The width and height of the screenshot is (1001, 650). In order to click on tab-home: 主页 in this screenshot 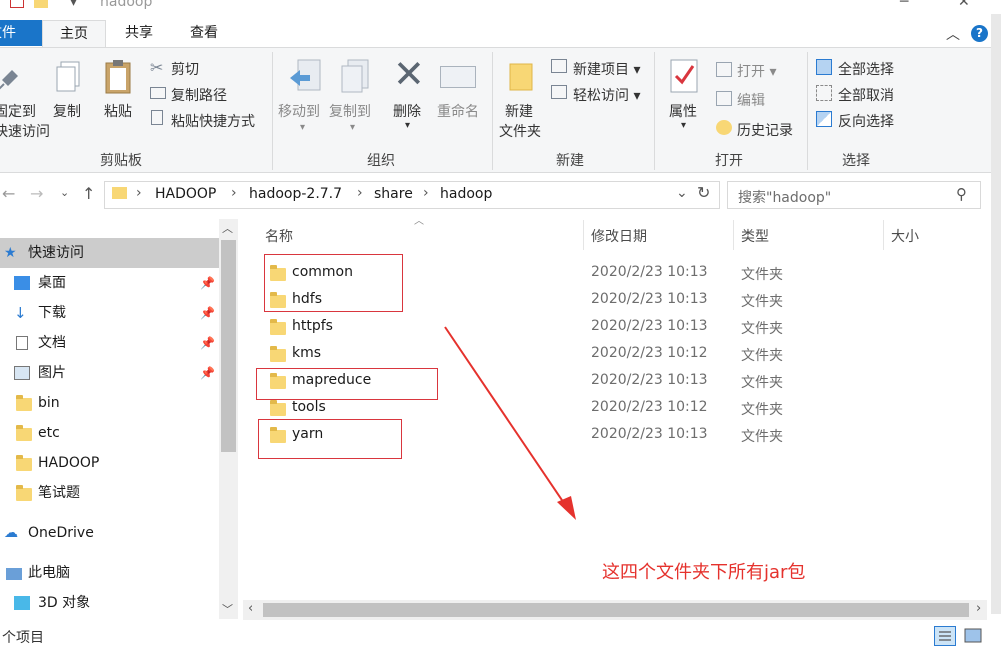, I will do `click(74, 34)`.